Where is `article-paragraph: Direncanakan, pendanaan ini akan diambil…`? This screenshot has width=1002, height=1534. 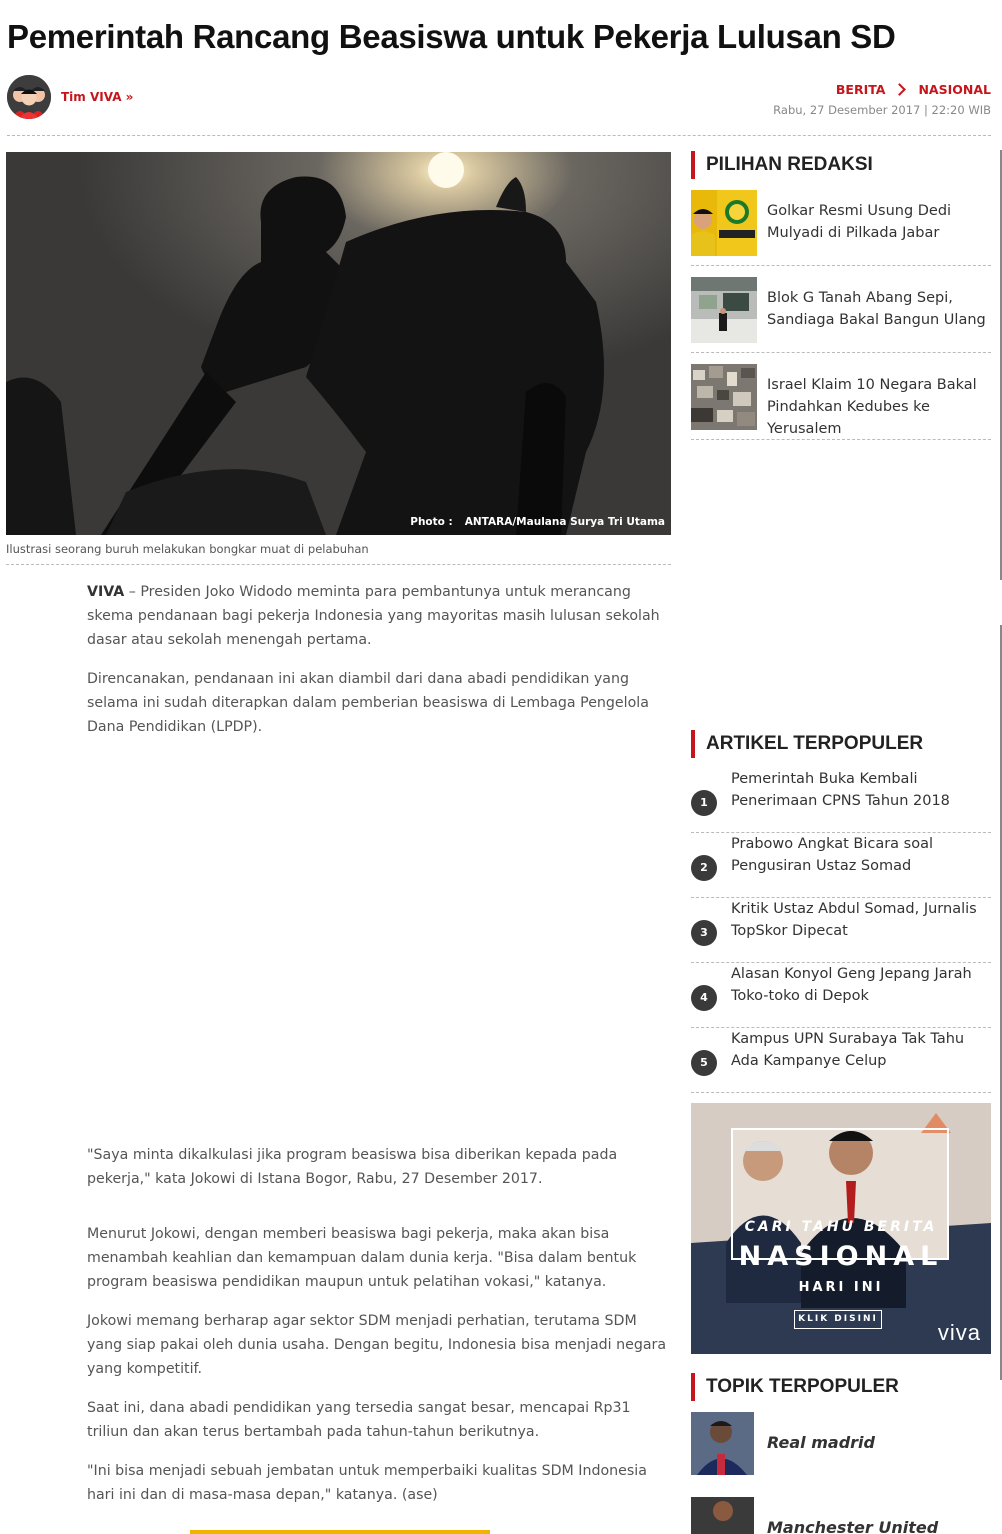 article-paragraph: Direncanakan, pendanaan ini akan diambil… is located at coordinates (368, 703).